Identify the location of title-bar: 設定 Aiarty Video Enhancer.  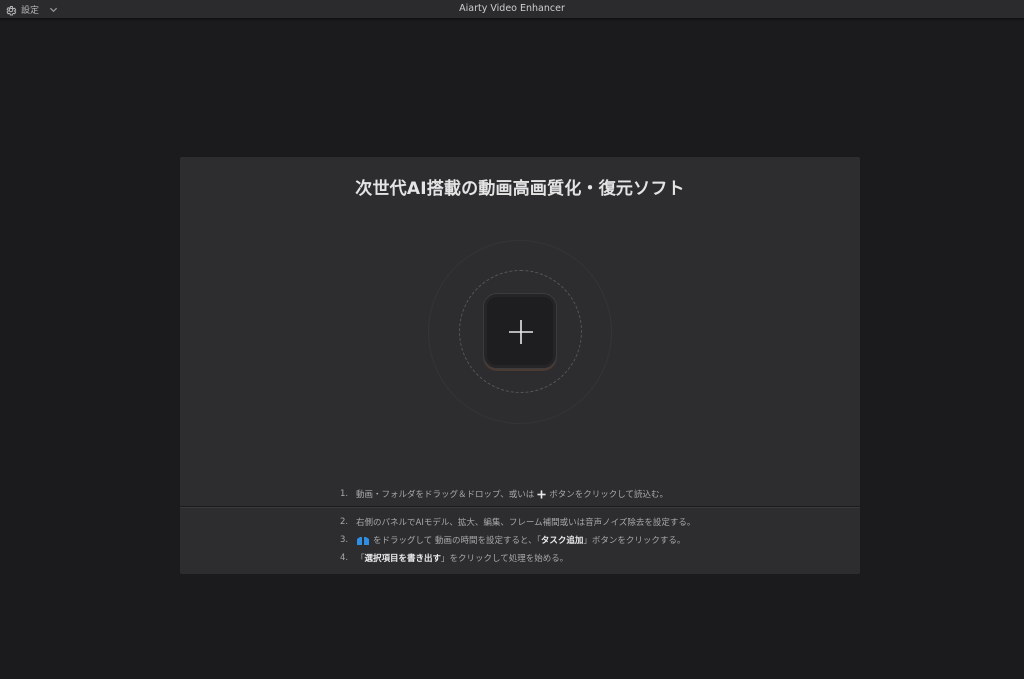
(512, 9).